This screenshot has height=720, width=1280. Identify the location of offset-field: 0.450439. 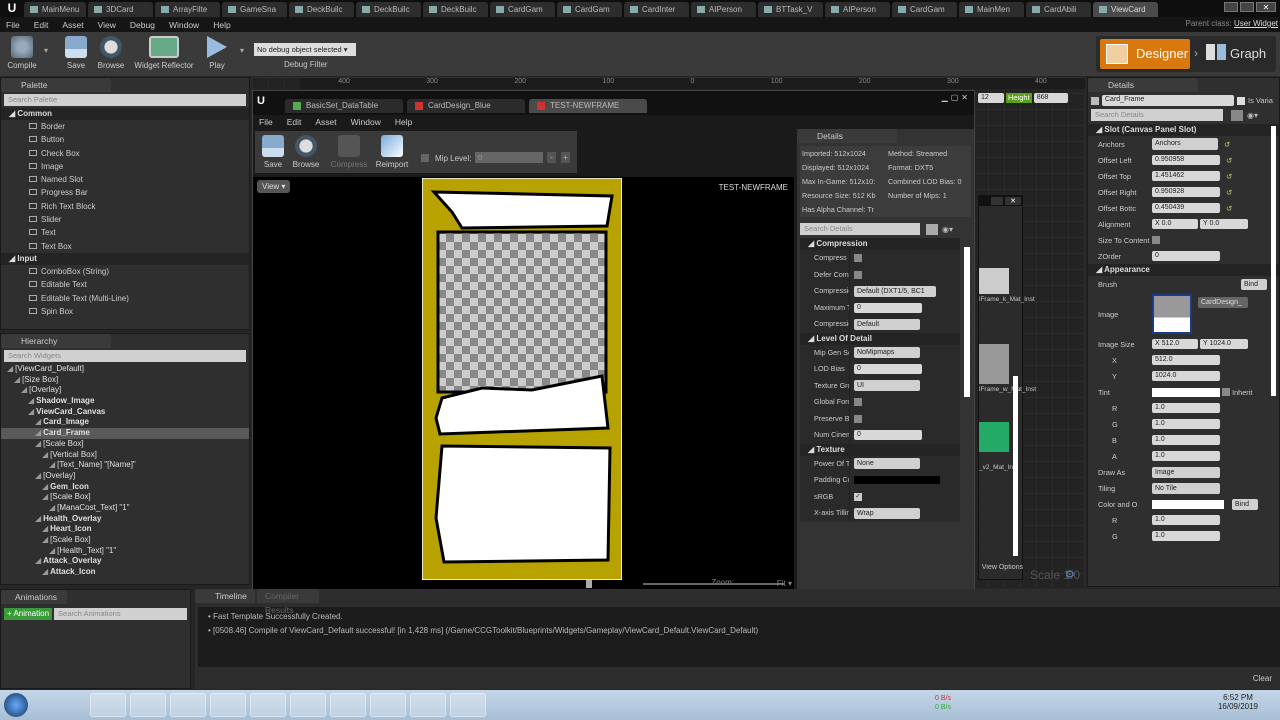
(1186, 208).